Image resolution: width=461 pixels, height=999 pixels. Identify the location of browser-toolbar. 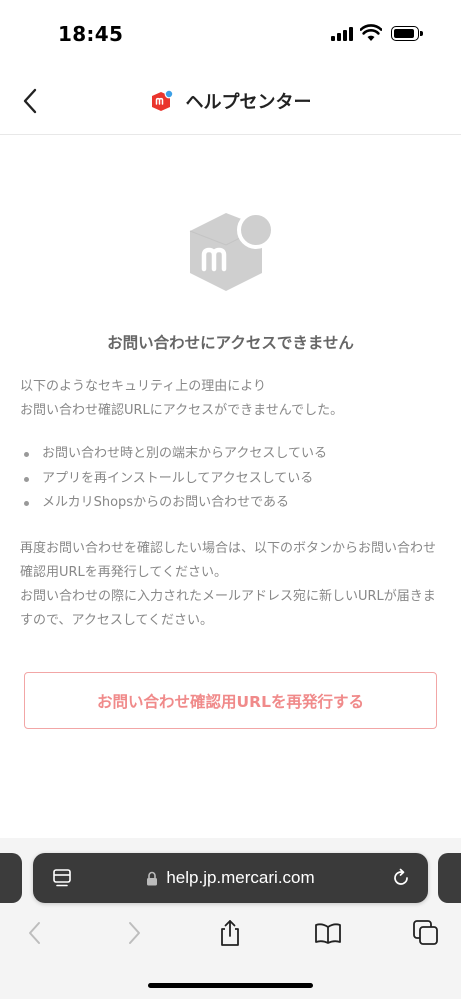
(230, 934).